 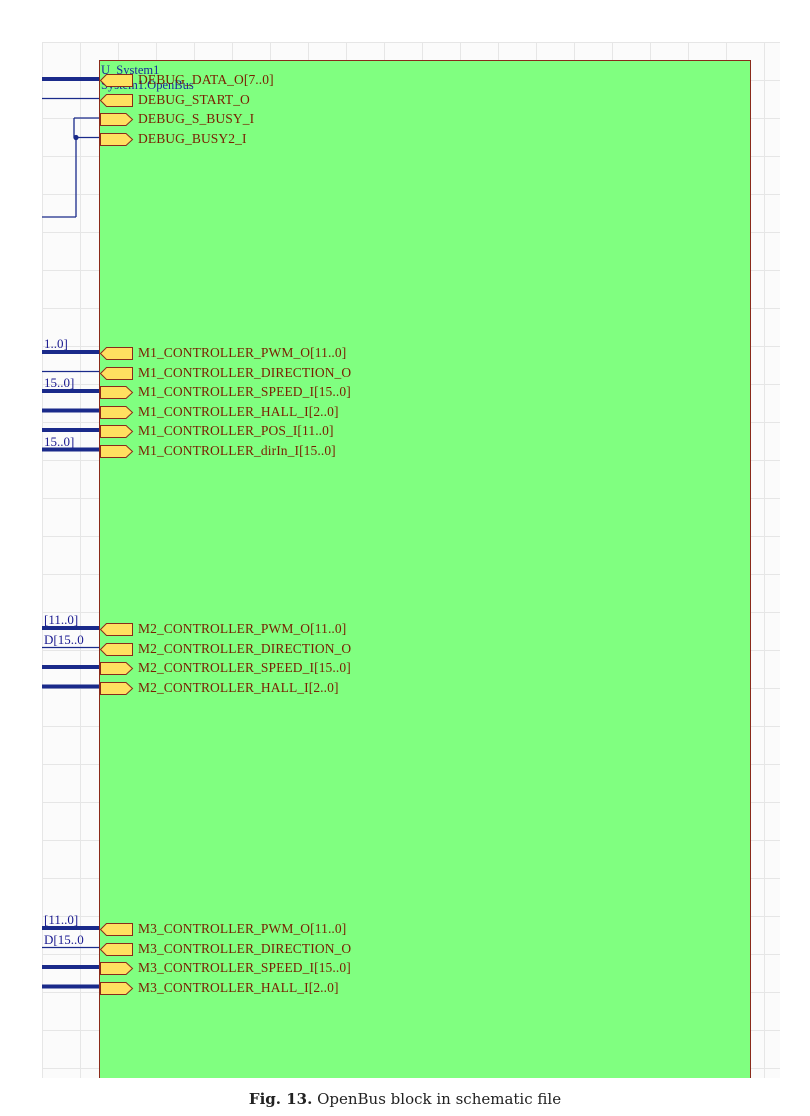 What do you see at coordinates (245, 648) in the screenshot?
I see `sheet-entry-name: M2_CONTROLLER_DIRECTION_O` at bounding box center [245, 648].